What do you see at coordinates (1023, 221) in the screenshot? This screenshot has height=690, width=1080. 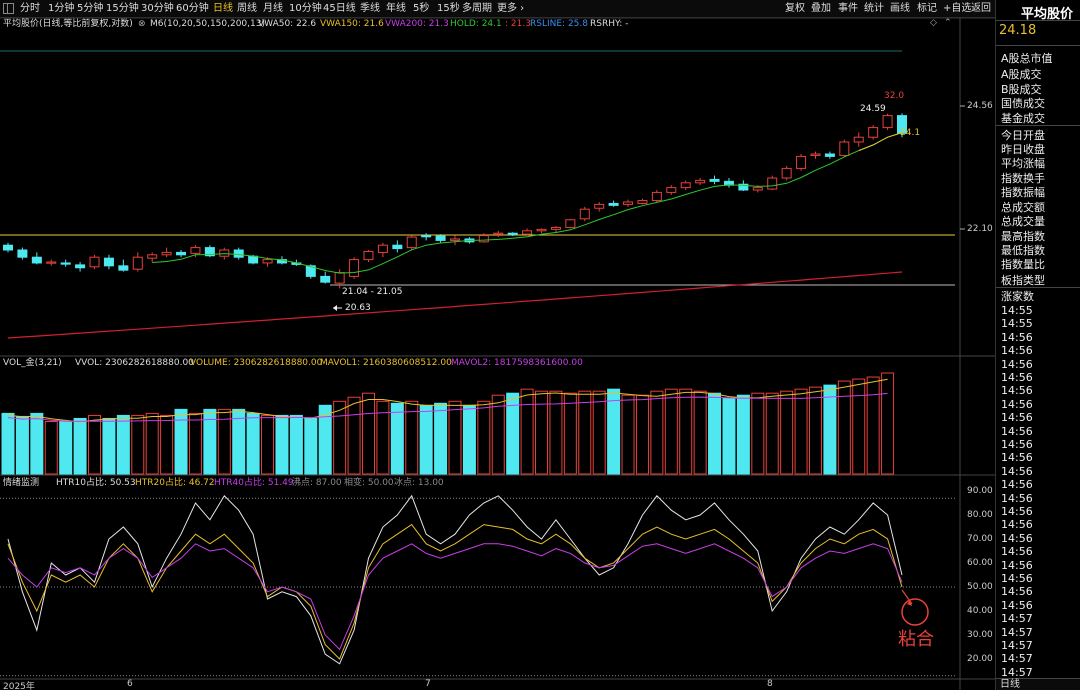 I see `sidebar-field: 总成交量` at bounding box center [1023, 221].